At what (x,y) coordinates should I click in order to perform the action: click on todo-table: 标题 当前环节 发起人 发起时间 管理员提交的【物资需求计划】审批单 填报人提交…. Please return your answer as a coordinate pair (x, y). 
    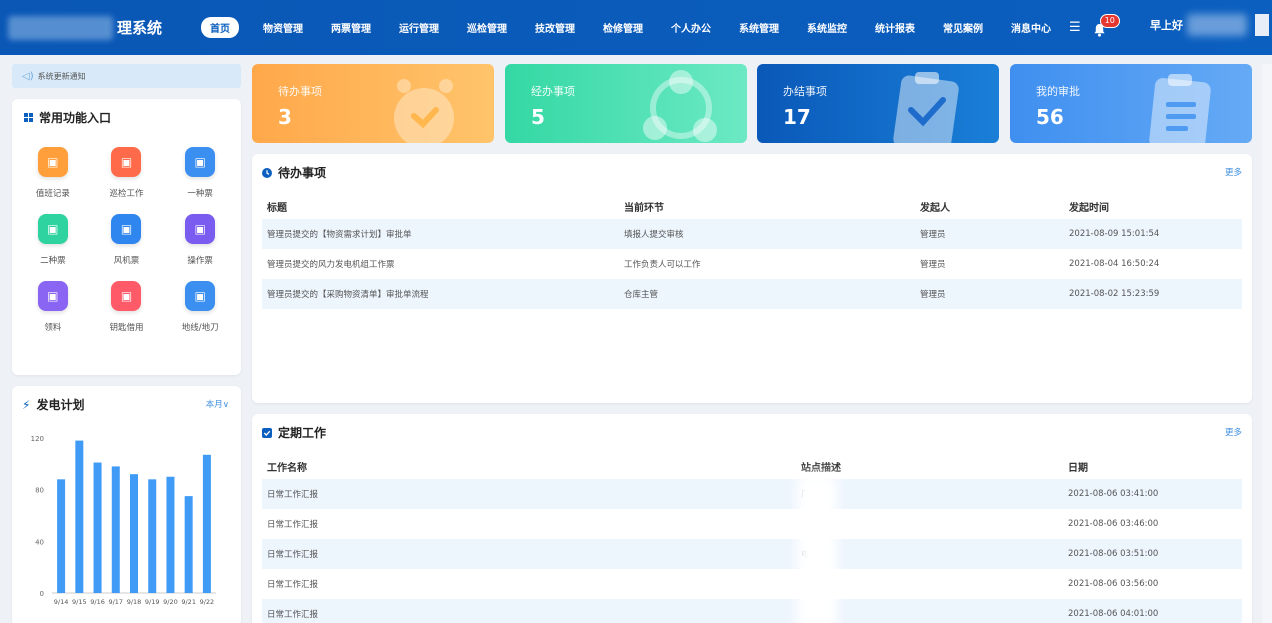
    Looking at the image, I should click on (752, 251).